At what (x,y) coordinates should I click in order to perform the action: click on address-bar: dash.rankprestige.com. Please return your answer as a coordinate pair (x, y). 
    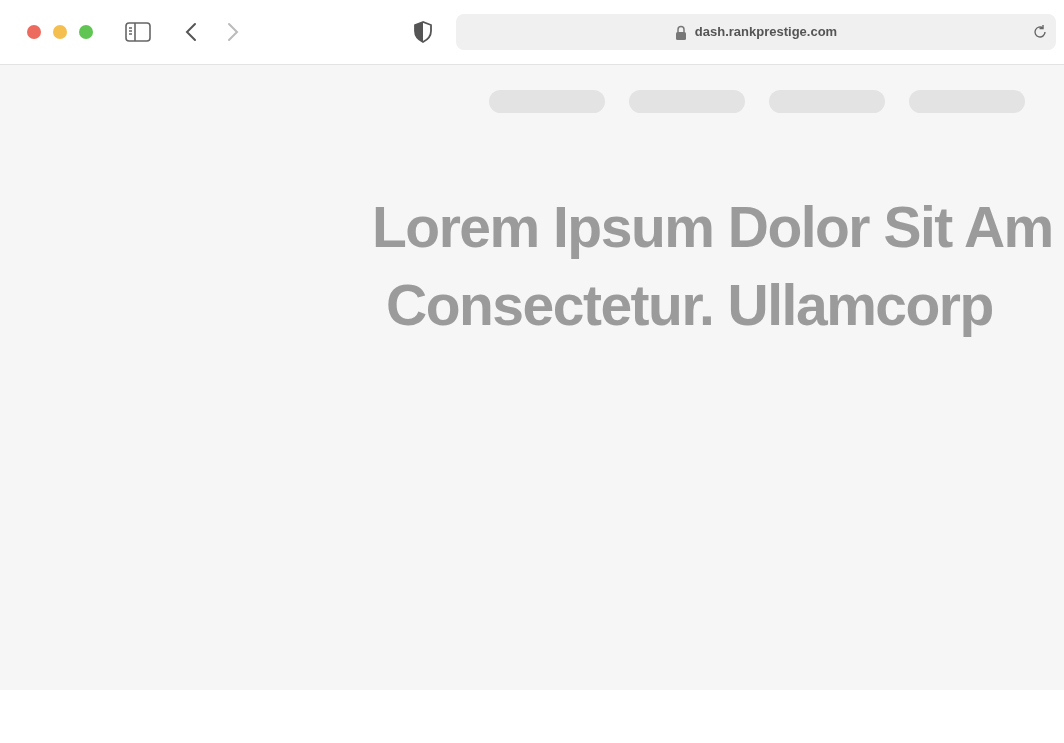
    Looking at the image, I should click on (756, 32).